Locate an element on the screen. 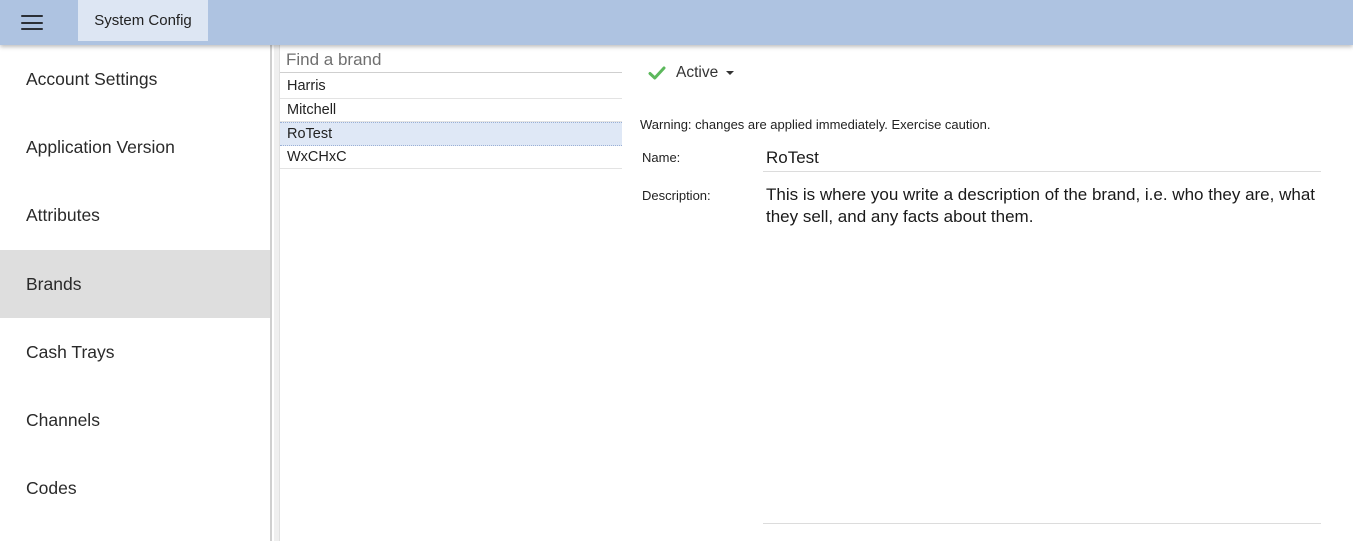 The width and height of the screenshot is (1353, 541). sidebar-item-account-settings: Account Settings is located at coordinates (135, 79).